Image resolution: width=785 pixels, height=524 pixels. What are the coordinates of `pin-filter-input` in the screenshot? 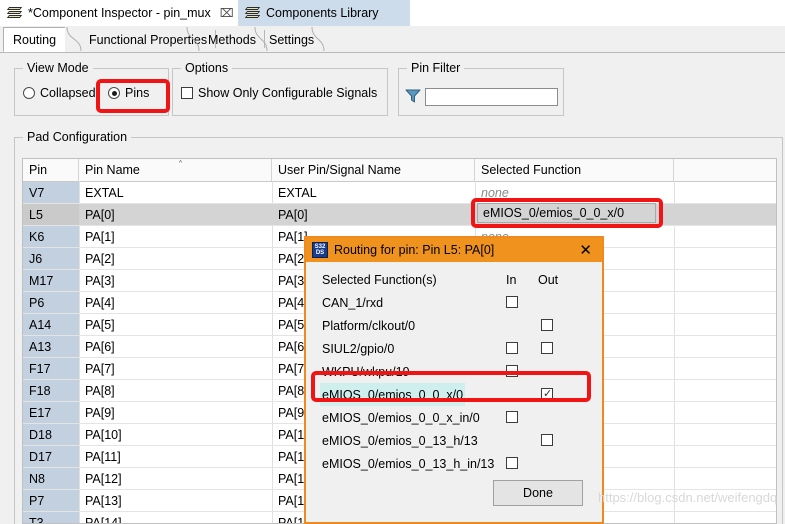 It's located at (491, 97).